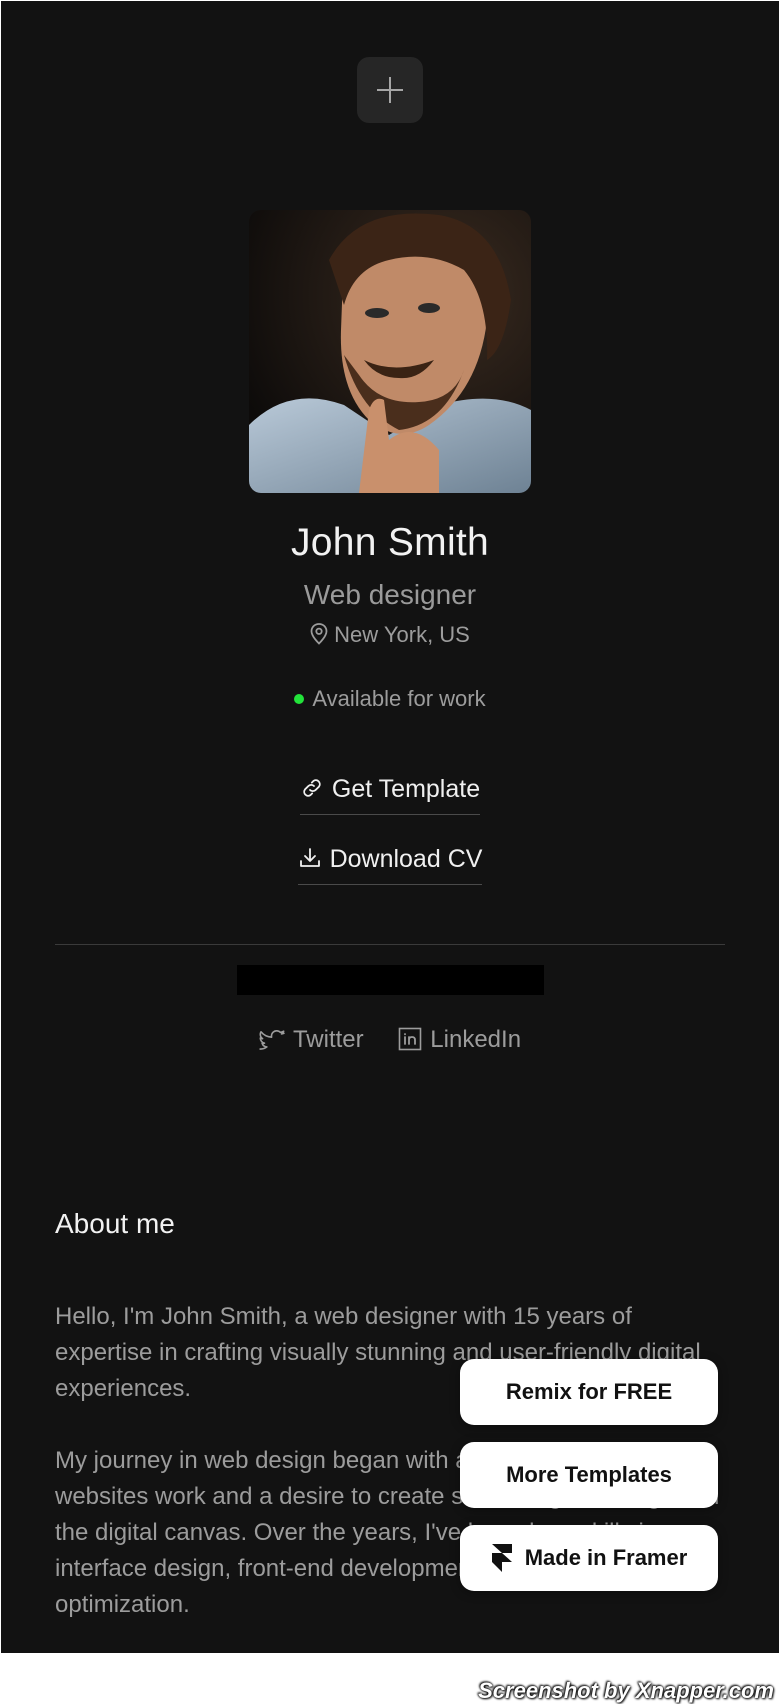 The width and height of the screenshot is (780, 1704). I want to click on download-icon, so click(309, 857).